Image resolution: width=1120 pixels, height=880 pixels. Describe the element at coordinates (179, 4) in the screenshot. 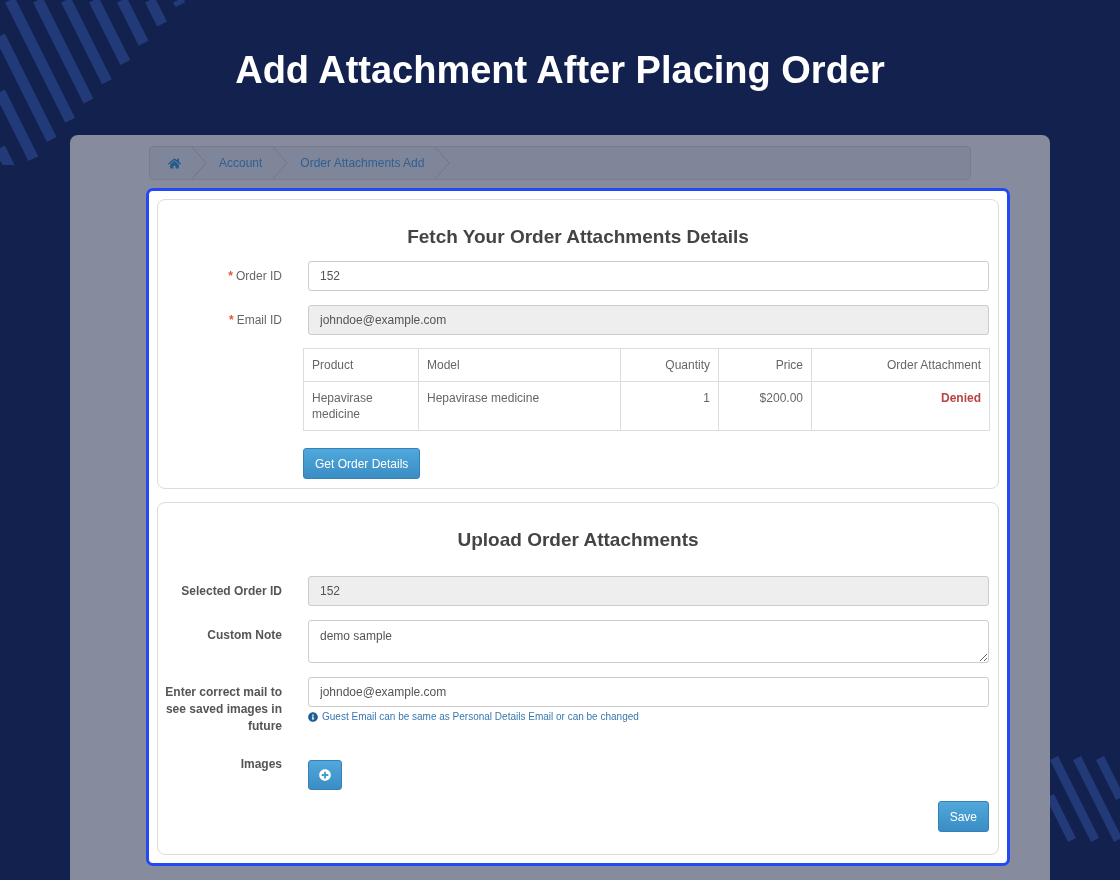

I see `stripe` at that location.